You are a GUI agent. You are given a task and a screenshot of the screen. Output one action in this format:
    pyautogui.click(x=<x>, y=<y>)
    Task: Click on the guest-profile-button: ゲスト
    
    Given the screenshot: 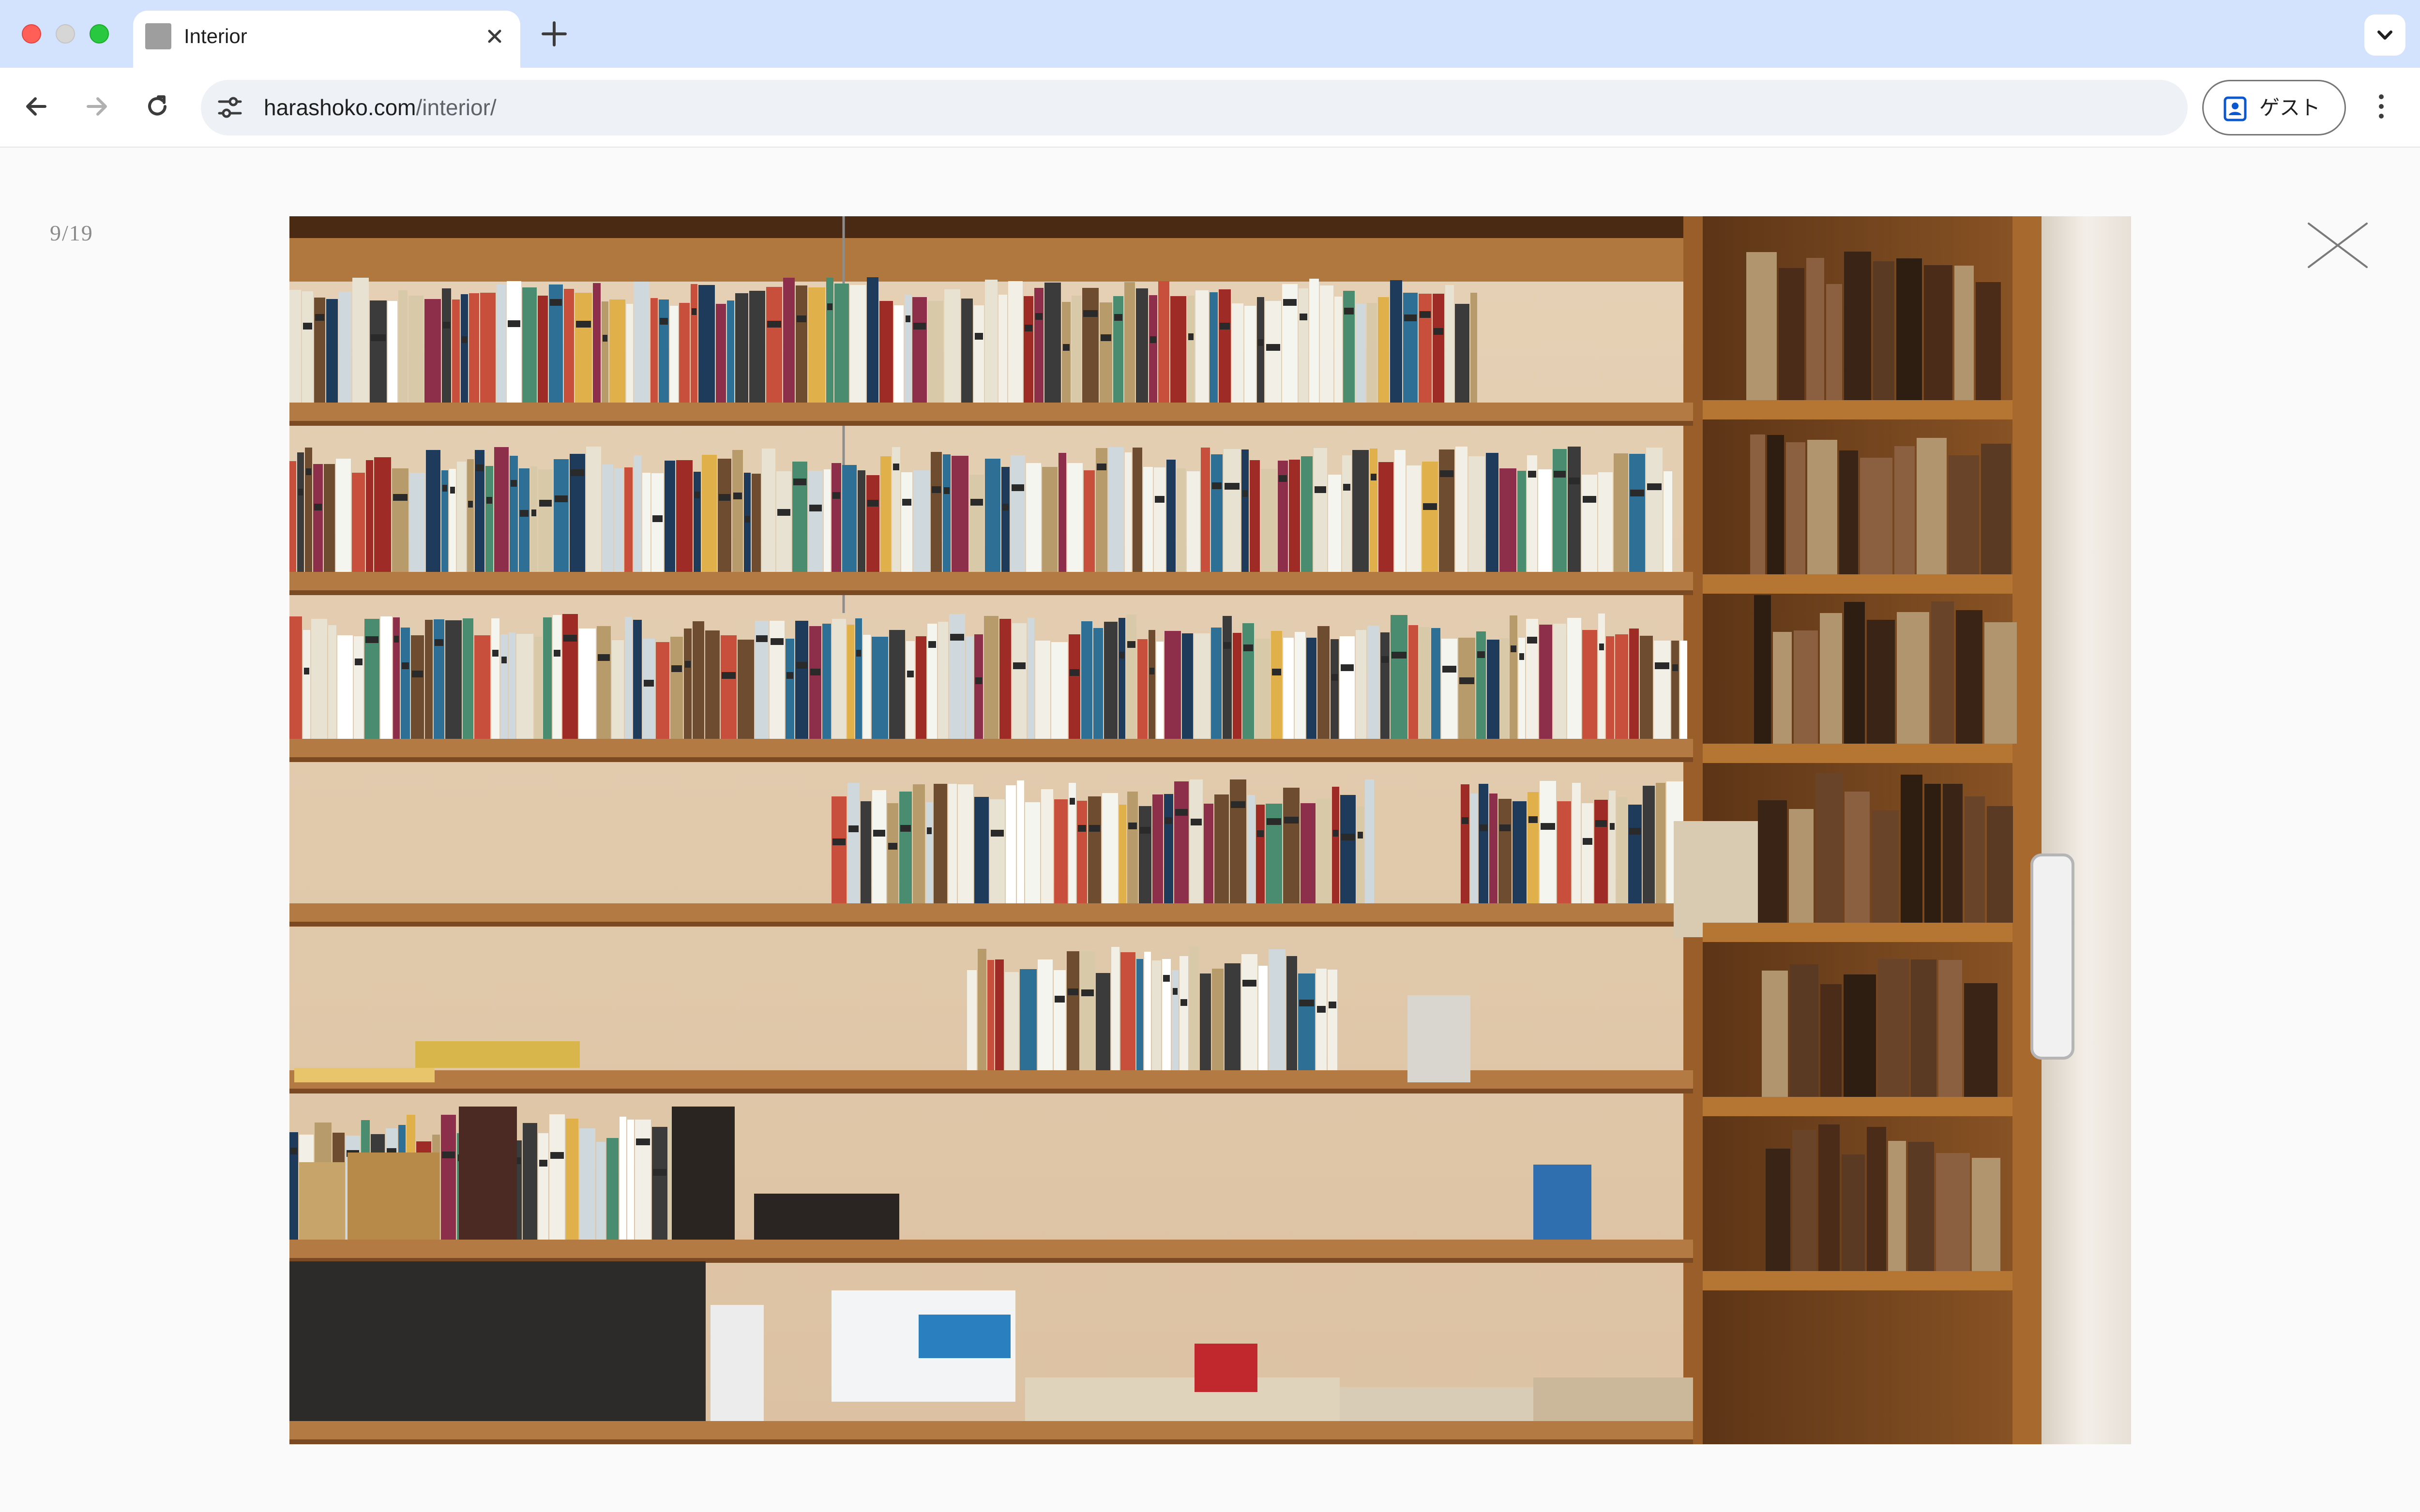 What is the action you would take?
    pyautogui.click(x=2274, y=107)
    